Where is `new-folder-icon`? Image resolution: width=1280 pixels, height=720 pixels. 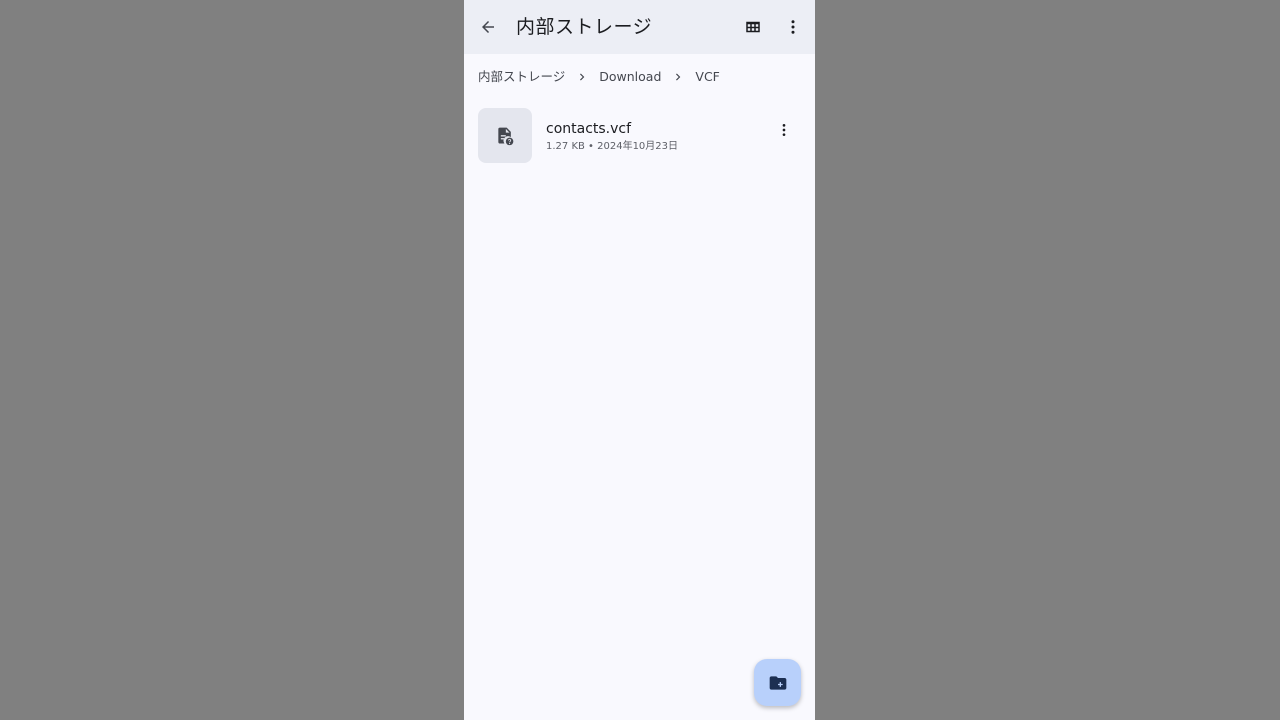
new-folder-icon is located at coordinates (777, 682).